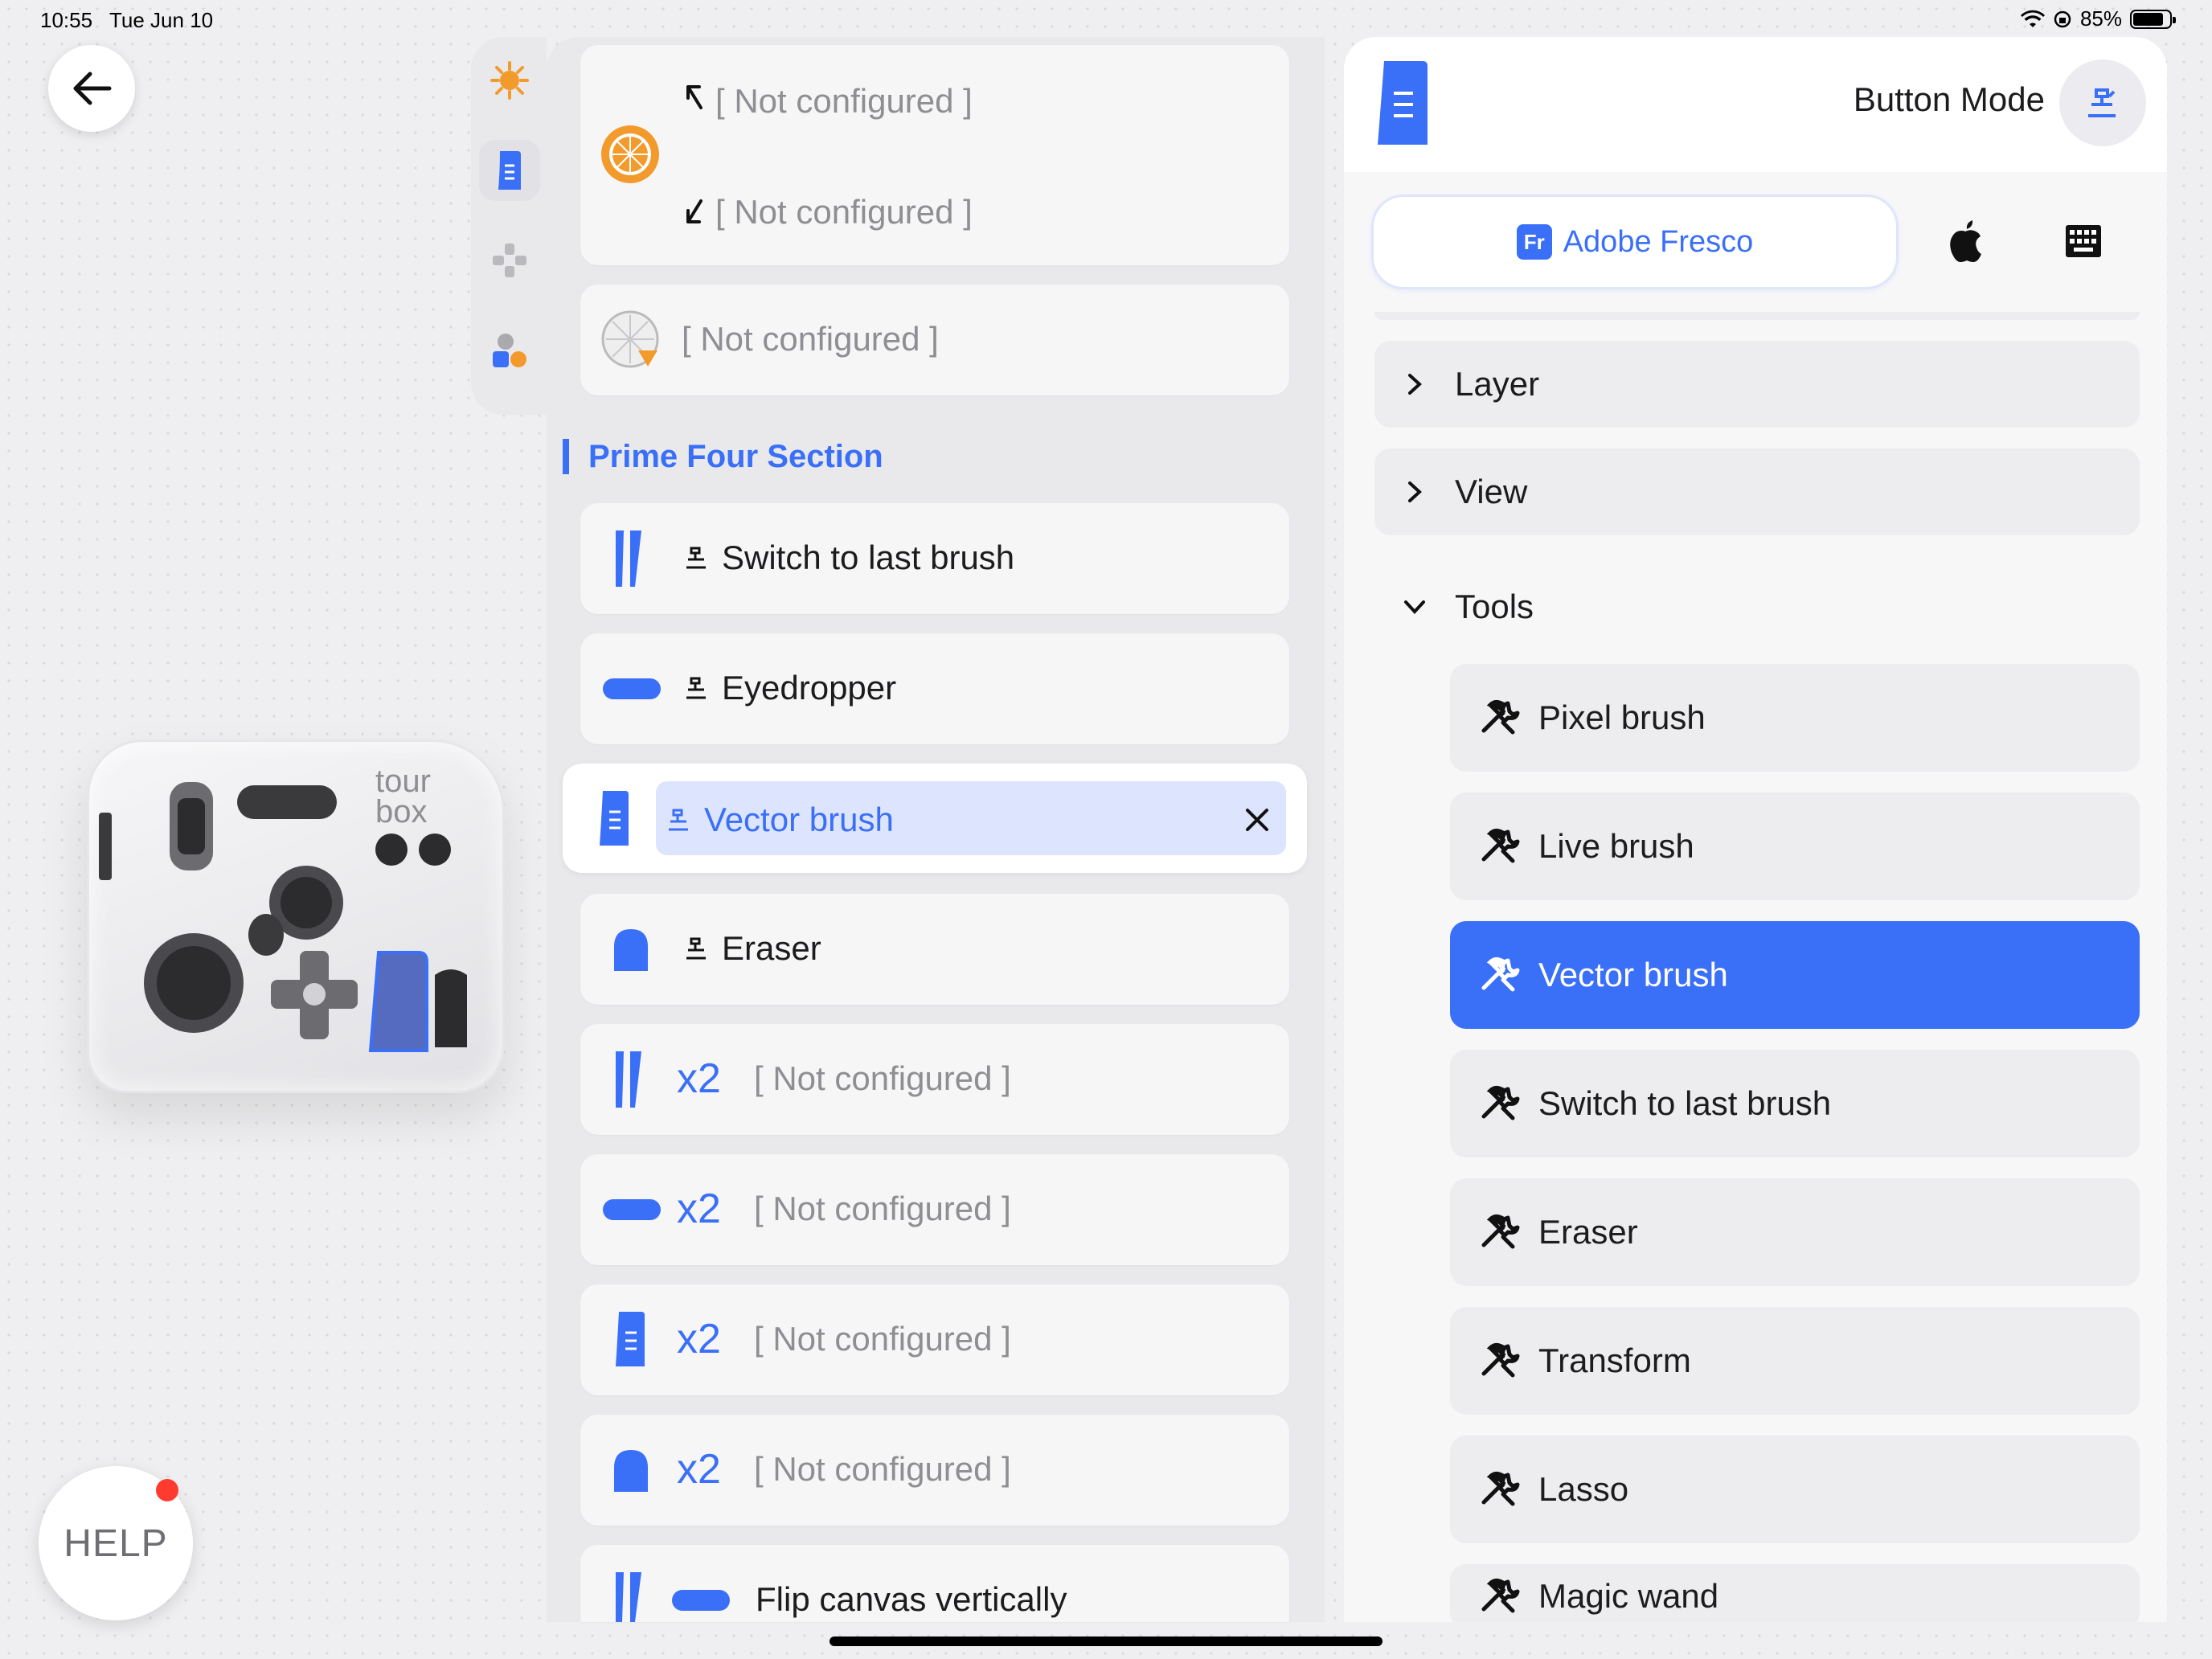 The image size is (2212, 1659). I want to click on tool-label: Pixel brush, so click(1622, 717).